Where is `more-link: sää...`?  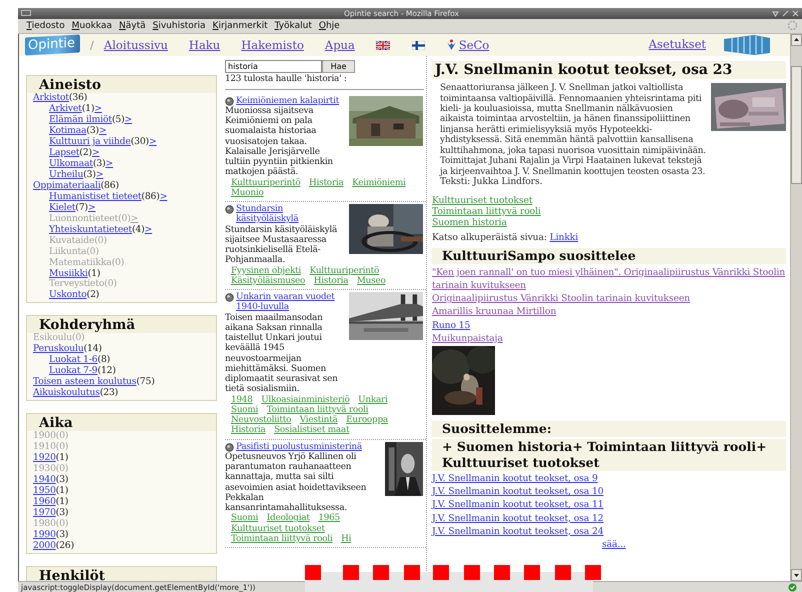 more-link: sää... is located at coordinates (614, 545).